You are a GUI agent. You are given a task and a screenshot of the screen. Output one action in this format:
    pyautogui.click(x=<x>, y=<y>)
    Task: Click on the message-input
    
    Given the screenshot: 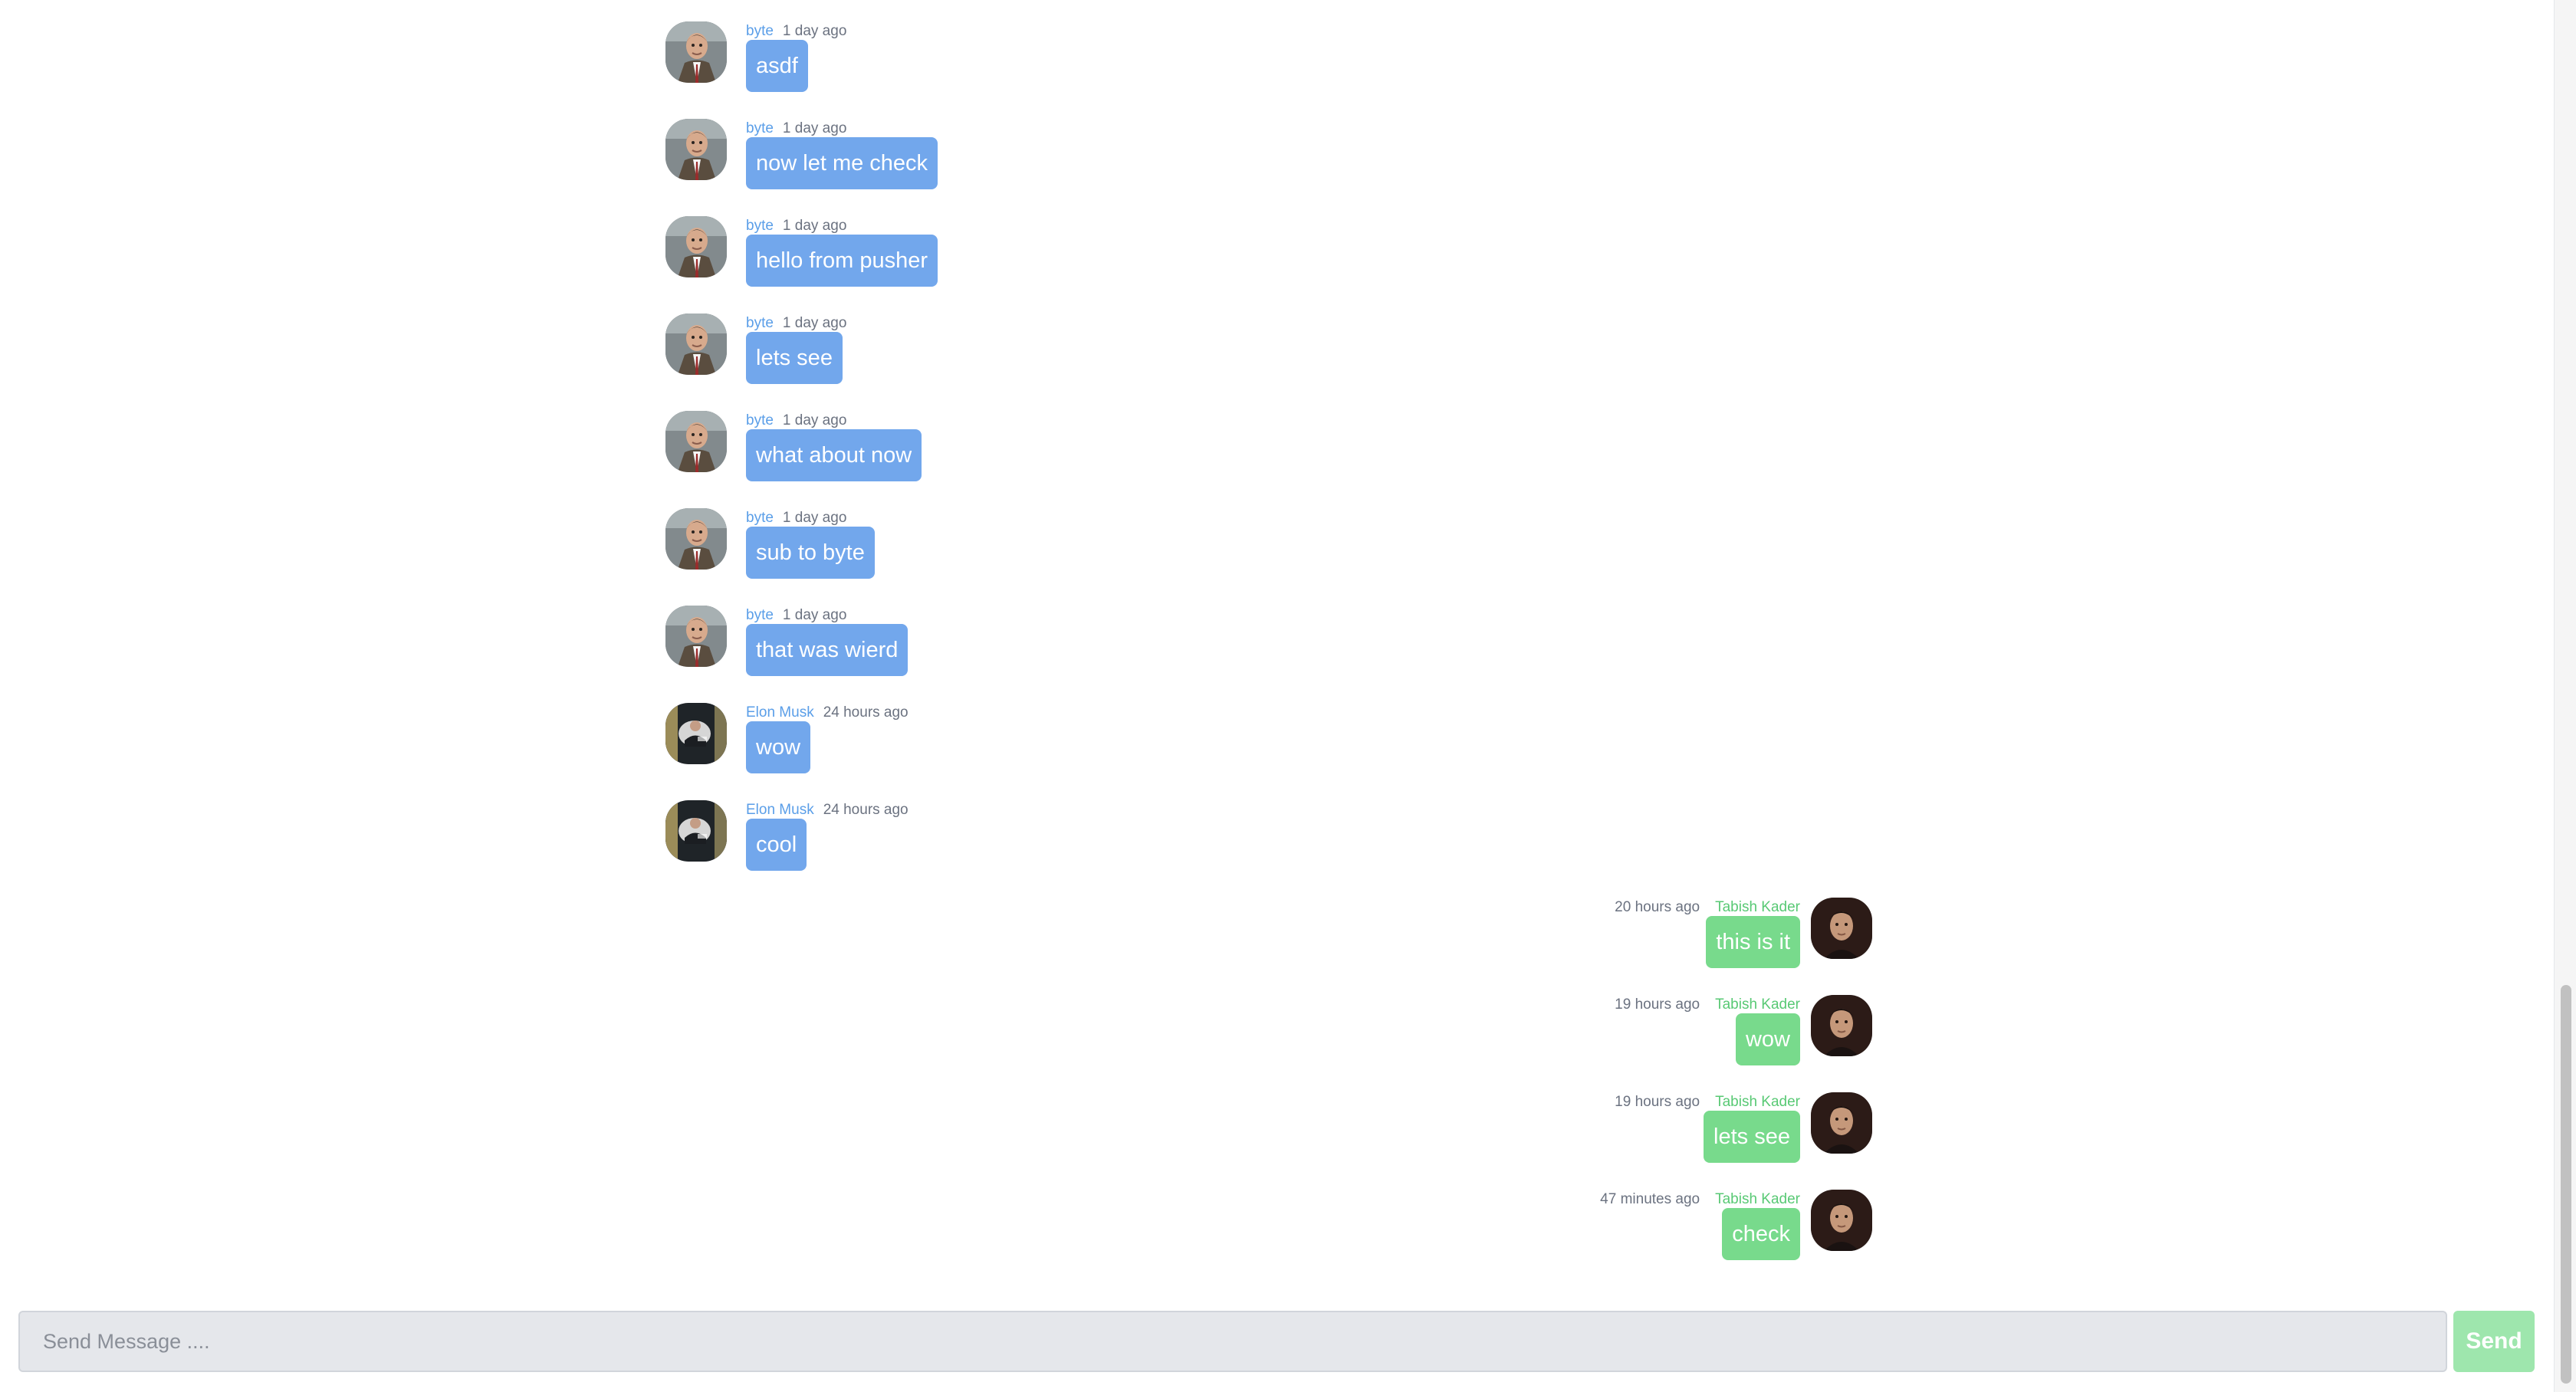 What is the action you would take?
    pyautogui.click(x=1233, y=1341)
    